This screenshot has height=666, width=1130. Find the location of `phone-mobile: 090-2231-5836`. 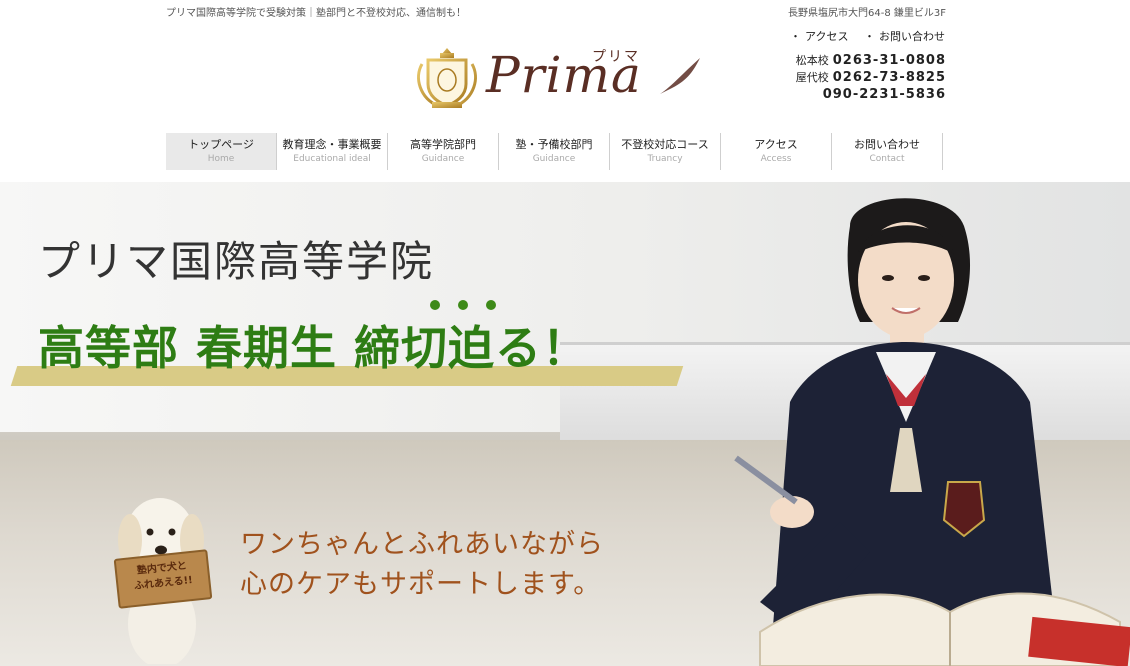

phone-mobile: 090-2231-5836 is located at coordinates (871, 94).